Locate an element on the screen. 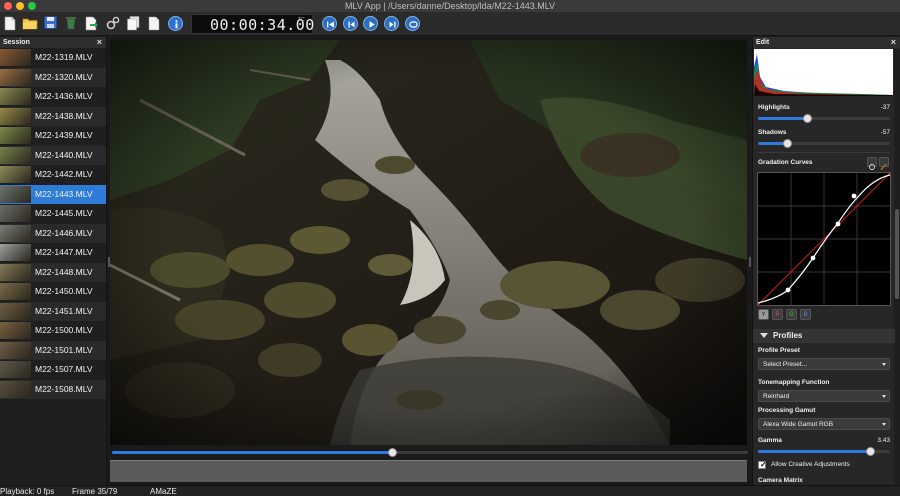 The image size is (900, 496). timeline-bar is located at coordinates (428, 471).